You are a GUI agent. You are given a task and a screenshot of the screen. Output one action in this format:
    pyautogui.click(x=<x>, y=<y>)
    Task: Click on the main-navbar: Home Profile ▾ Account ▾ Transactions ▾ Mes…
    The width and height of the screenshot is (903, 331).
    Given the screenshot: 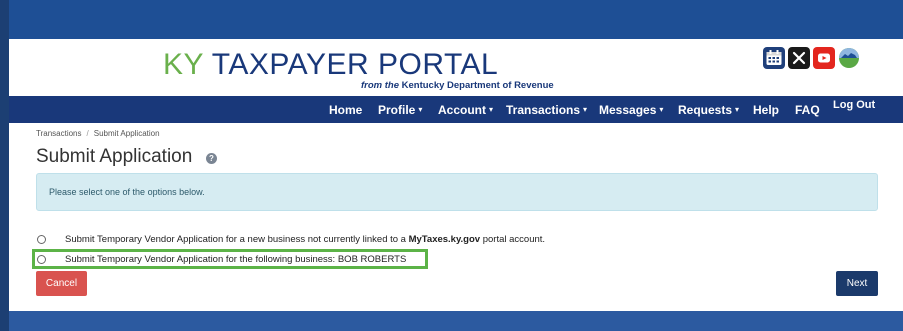 What is the action you would take?
    pyautogui.click(x=456, y=109)
    